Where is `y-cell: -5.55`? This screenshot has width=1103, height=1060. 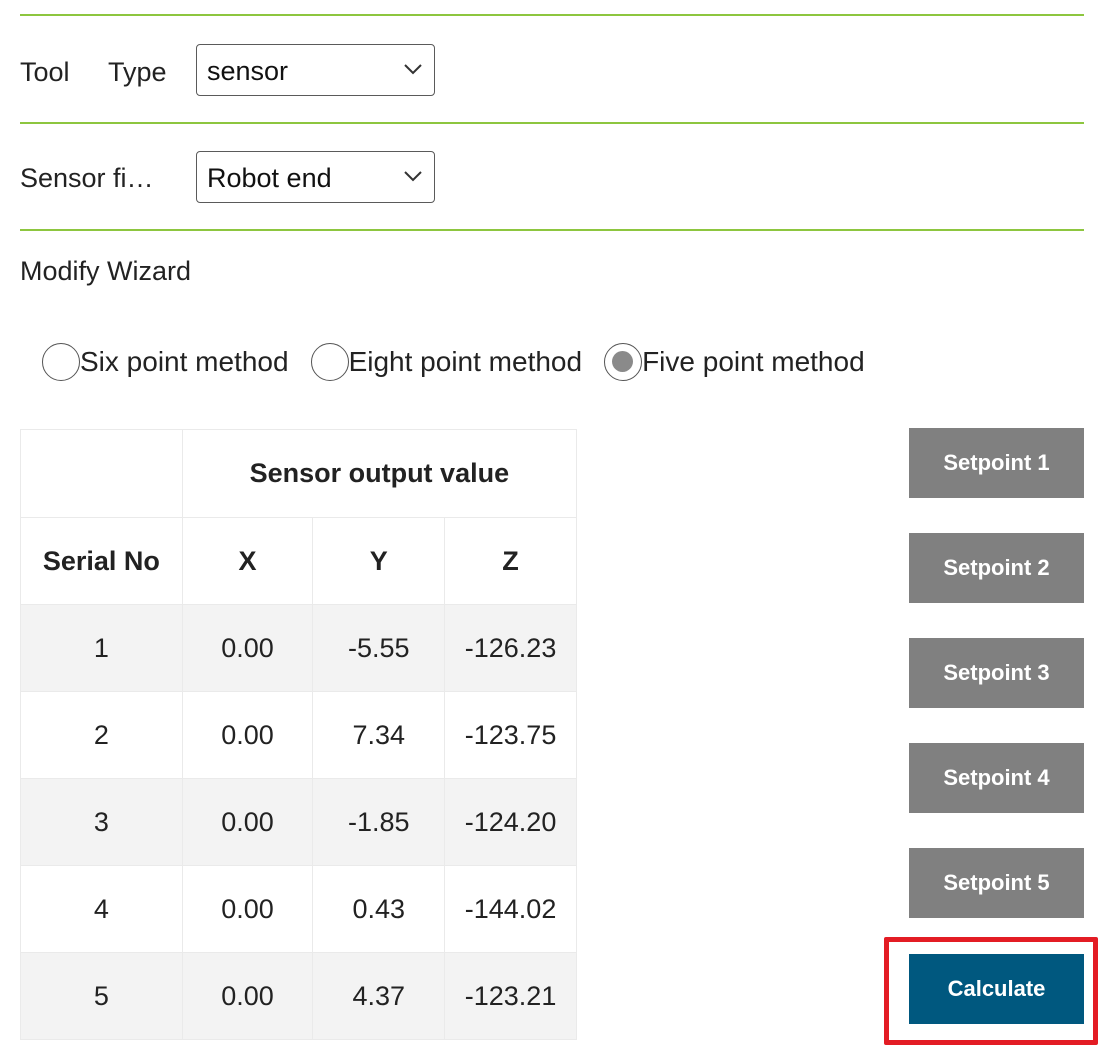 y-cell: -5.55 is located at coordinates (379, 648).